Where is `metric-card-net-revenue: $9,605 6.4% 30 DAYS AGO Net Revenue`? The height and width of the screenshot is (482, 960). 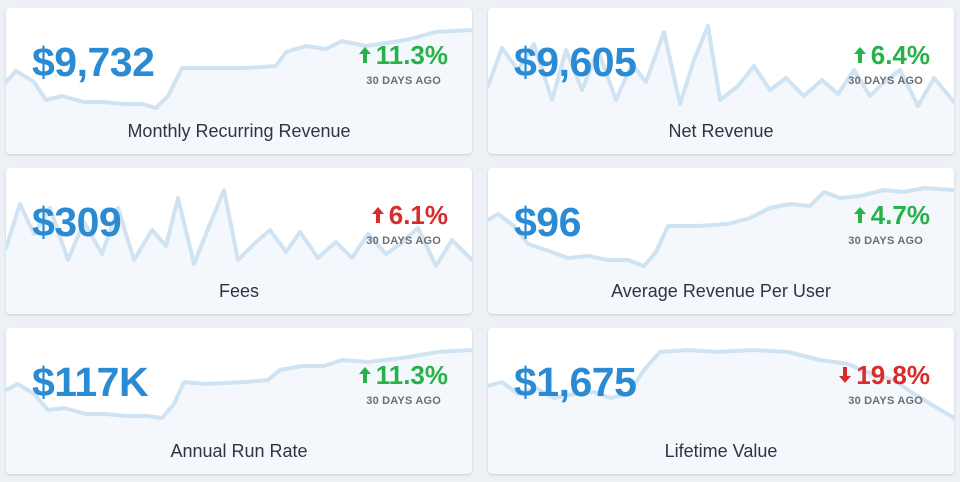
metric-card-net-revenue: $9,605 6.4% 30 DAYS AGO Net Revenue is located at coordinates (721, 81).